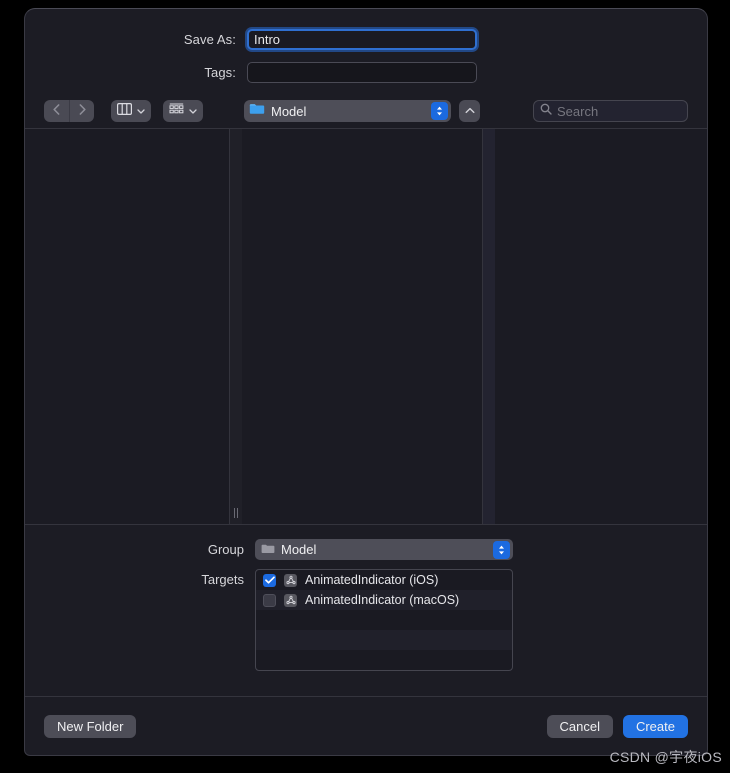 This screenshot has height=773, width=730. What do you see at coordinates (289, 111) in the screenshot?
I see `location-name: Model` at bounding box center [289, 111].